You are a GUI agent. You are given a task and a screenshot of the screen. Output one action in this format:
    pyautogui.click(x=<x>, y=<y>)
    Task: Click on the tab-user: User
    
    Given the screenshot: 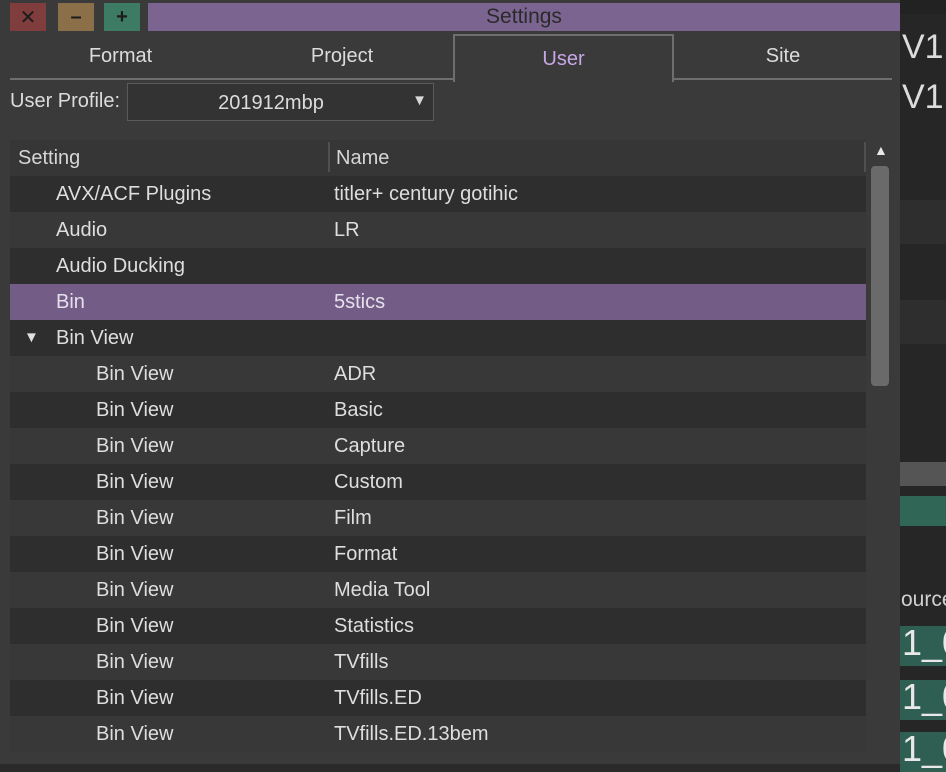 What is the action you would take?
    pyautogui.click(x=563, y=58)
    